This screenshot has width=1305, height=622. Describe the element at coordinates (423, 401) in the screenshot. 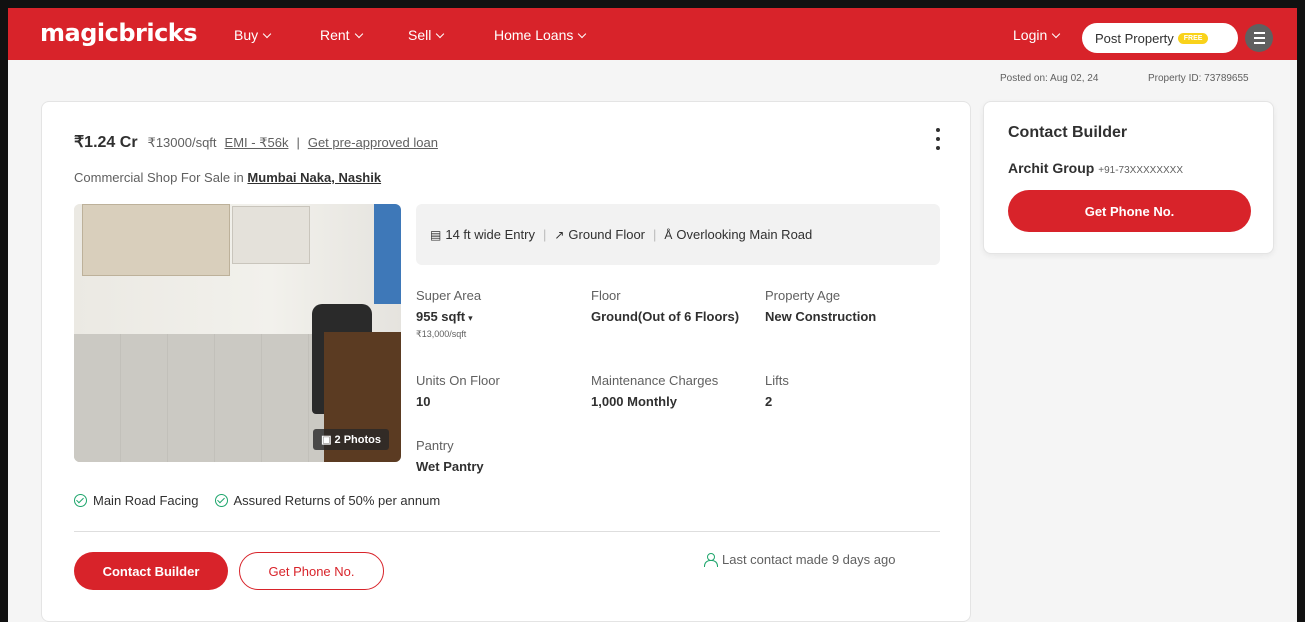

I see `spec-value: 10` at that location.